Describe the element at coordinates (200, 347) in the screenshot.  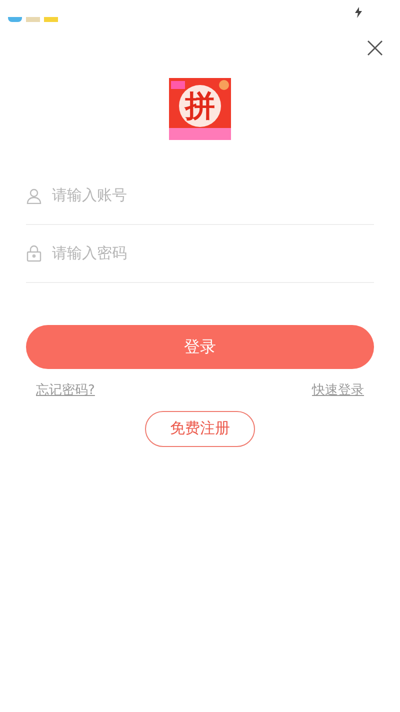
I see `login-button: 登录` at that location.